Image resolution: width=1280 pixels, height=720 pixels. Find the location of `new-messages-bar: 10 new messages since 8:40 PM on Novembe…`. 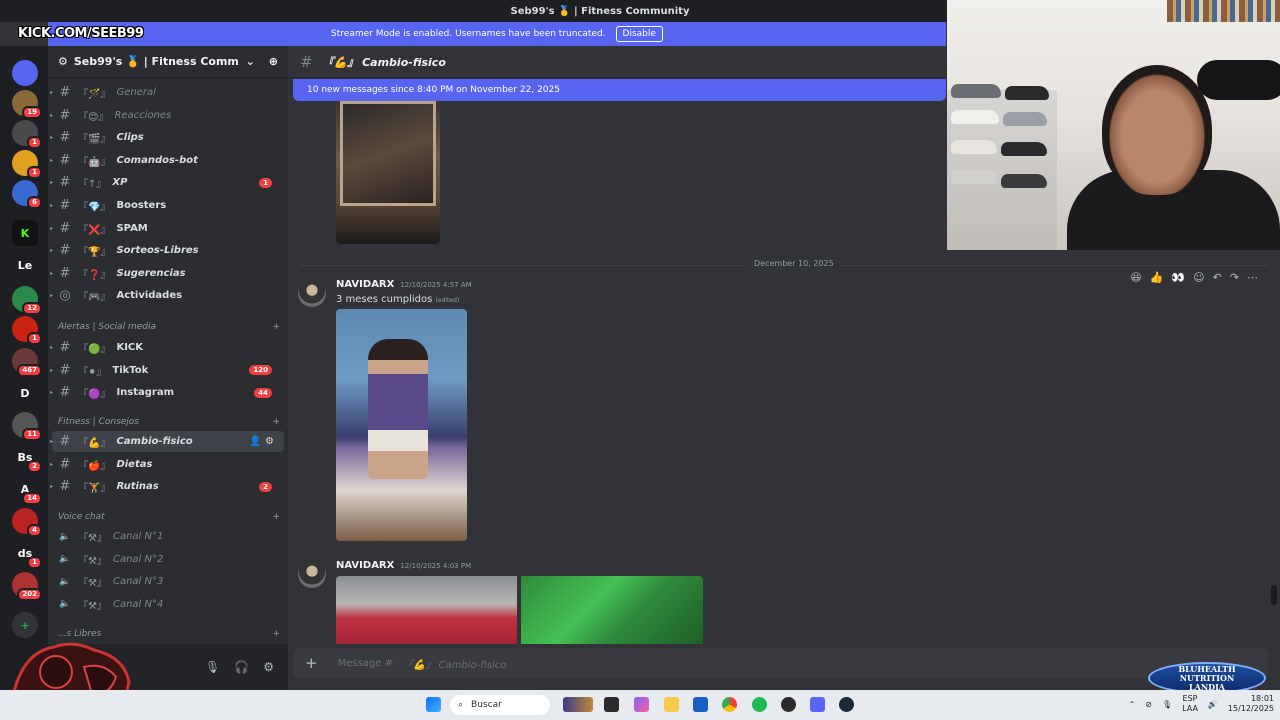

new-messages-bar: 10 new messages since 8:40 PM on Novembe… is located at coordinates (619, 90).